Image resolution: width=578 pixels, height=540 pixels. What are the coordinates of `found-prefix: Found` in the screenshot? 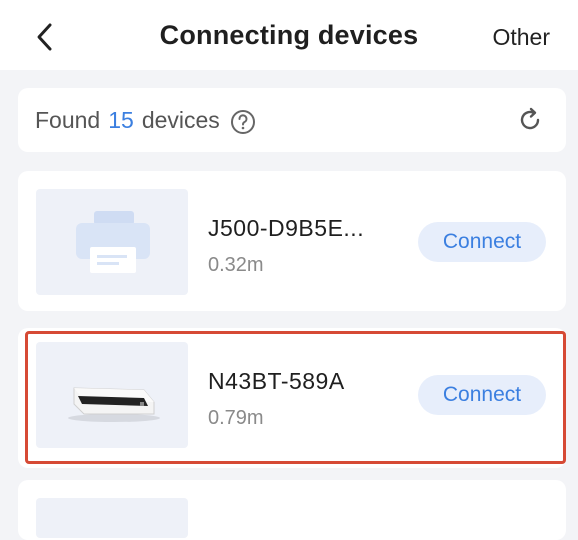 It's located at (68, 120).